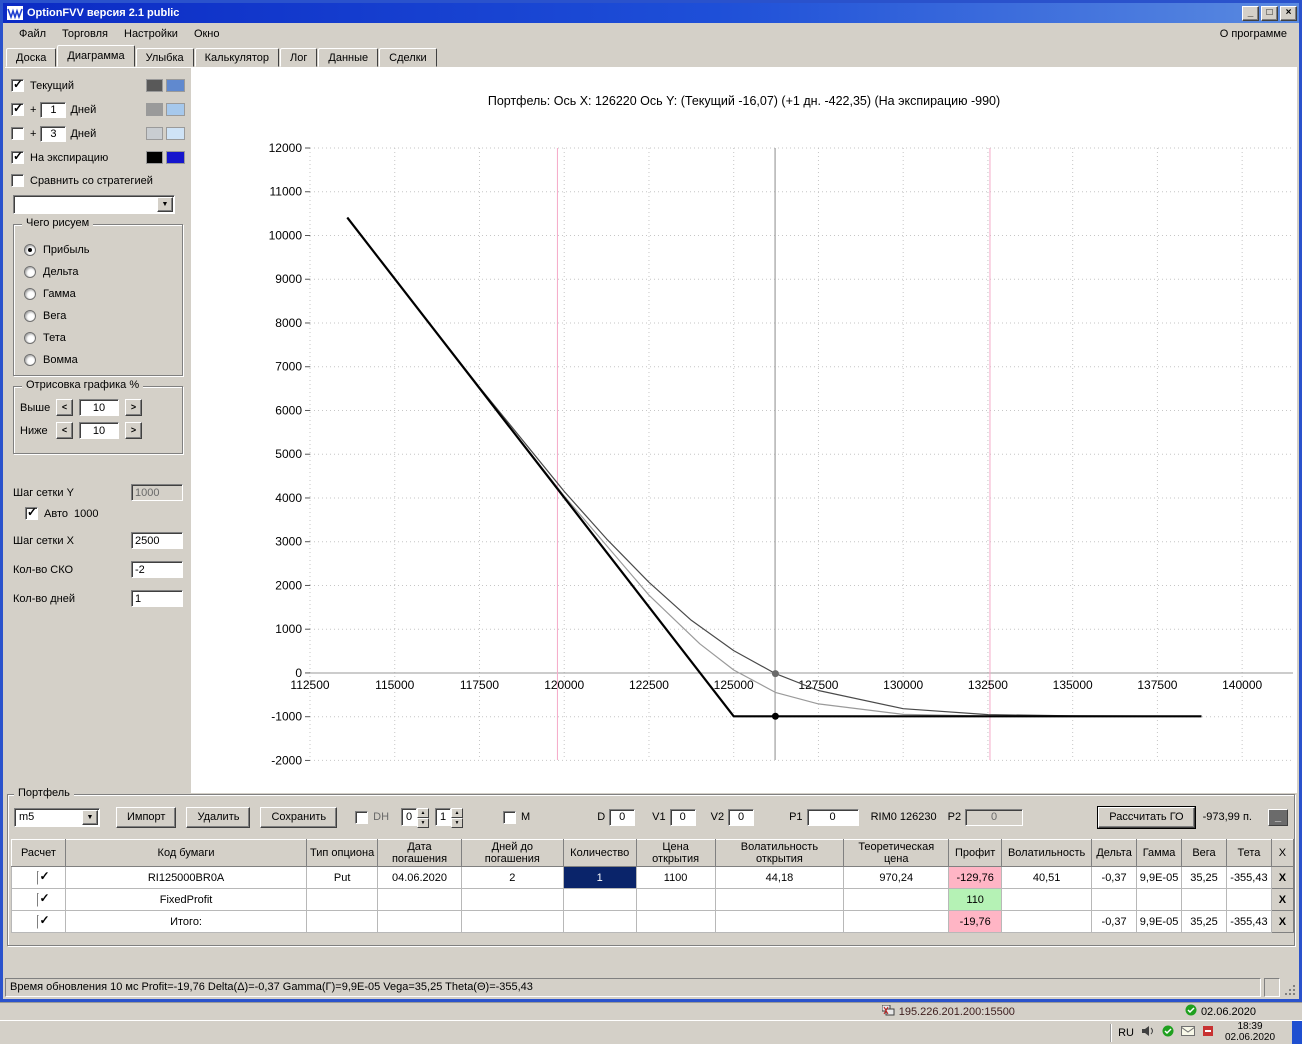 This screenshot has height=1044, width=1302. I want to click on col-header-code: Код бумаги, so click(186, 853).